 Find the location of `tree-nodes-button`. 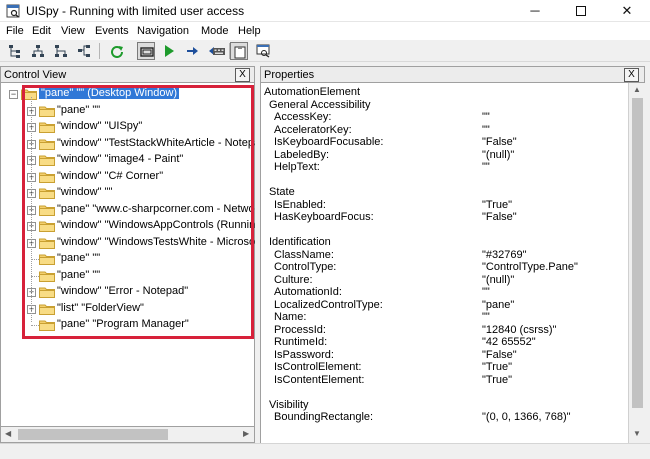

tree-nodes-button is located at coordinates (15, 51).